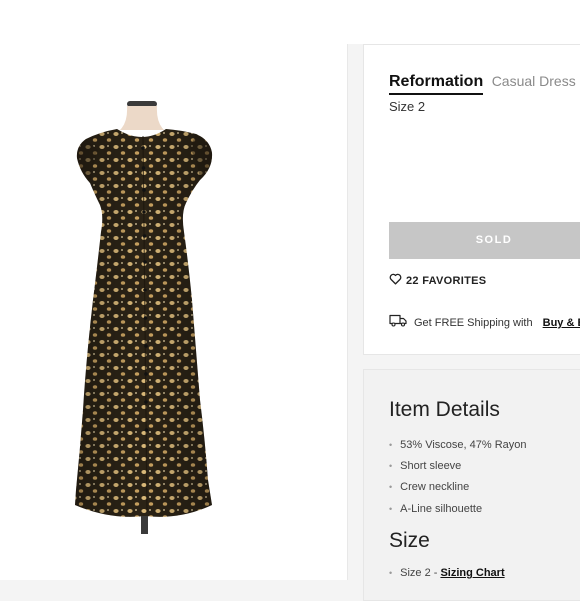  Describe the element at coordinates (561, 323) in the screenshot. I see `buy-bundle-link: Buy & Bu` at that location.